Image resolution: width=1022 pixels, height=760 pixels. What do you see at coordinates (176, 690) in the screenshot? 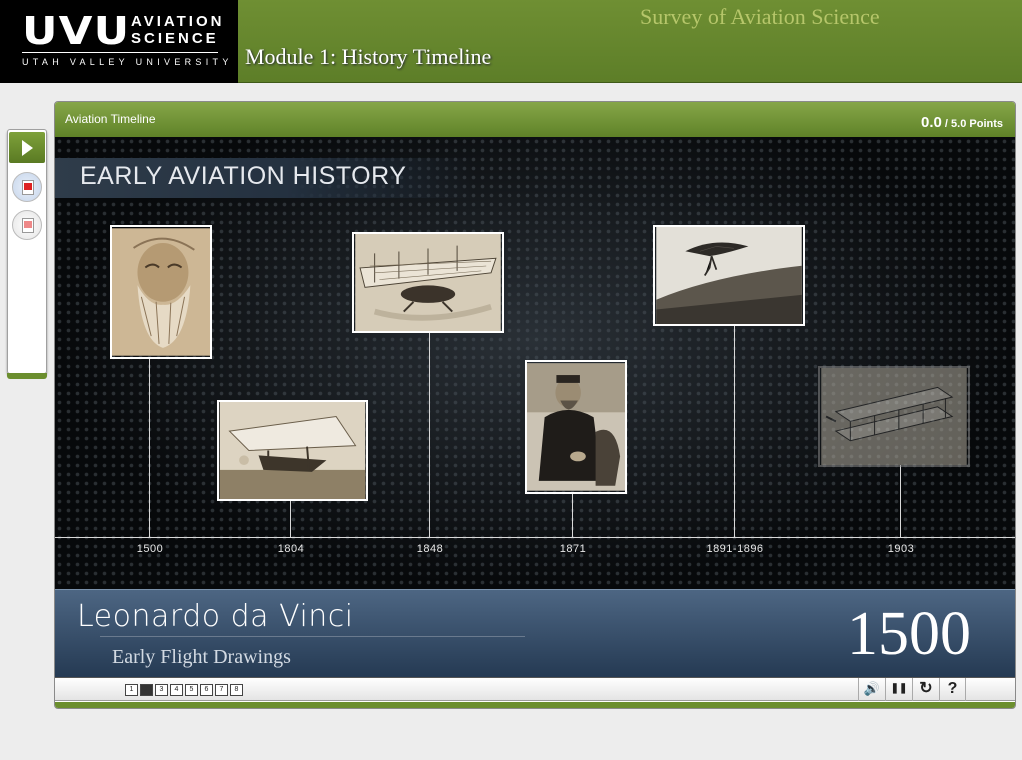
I see `page-button-4: 4` at bounding box center [176, 690].